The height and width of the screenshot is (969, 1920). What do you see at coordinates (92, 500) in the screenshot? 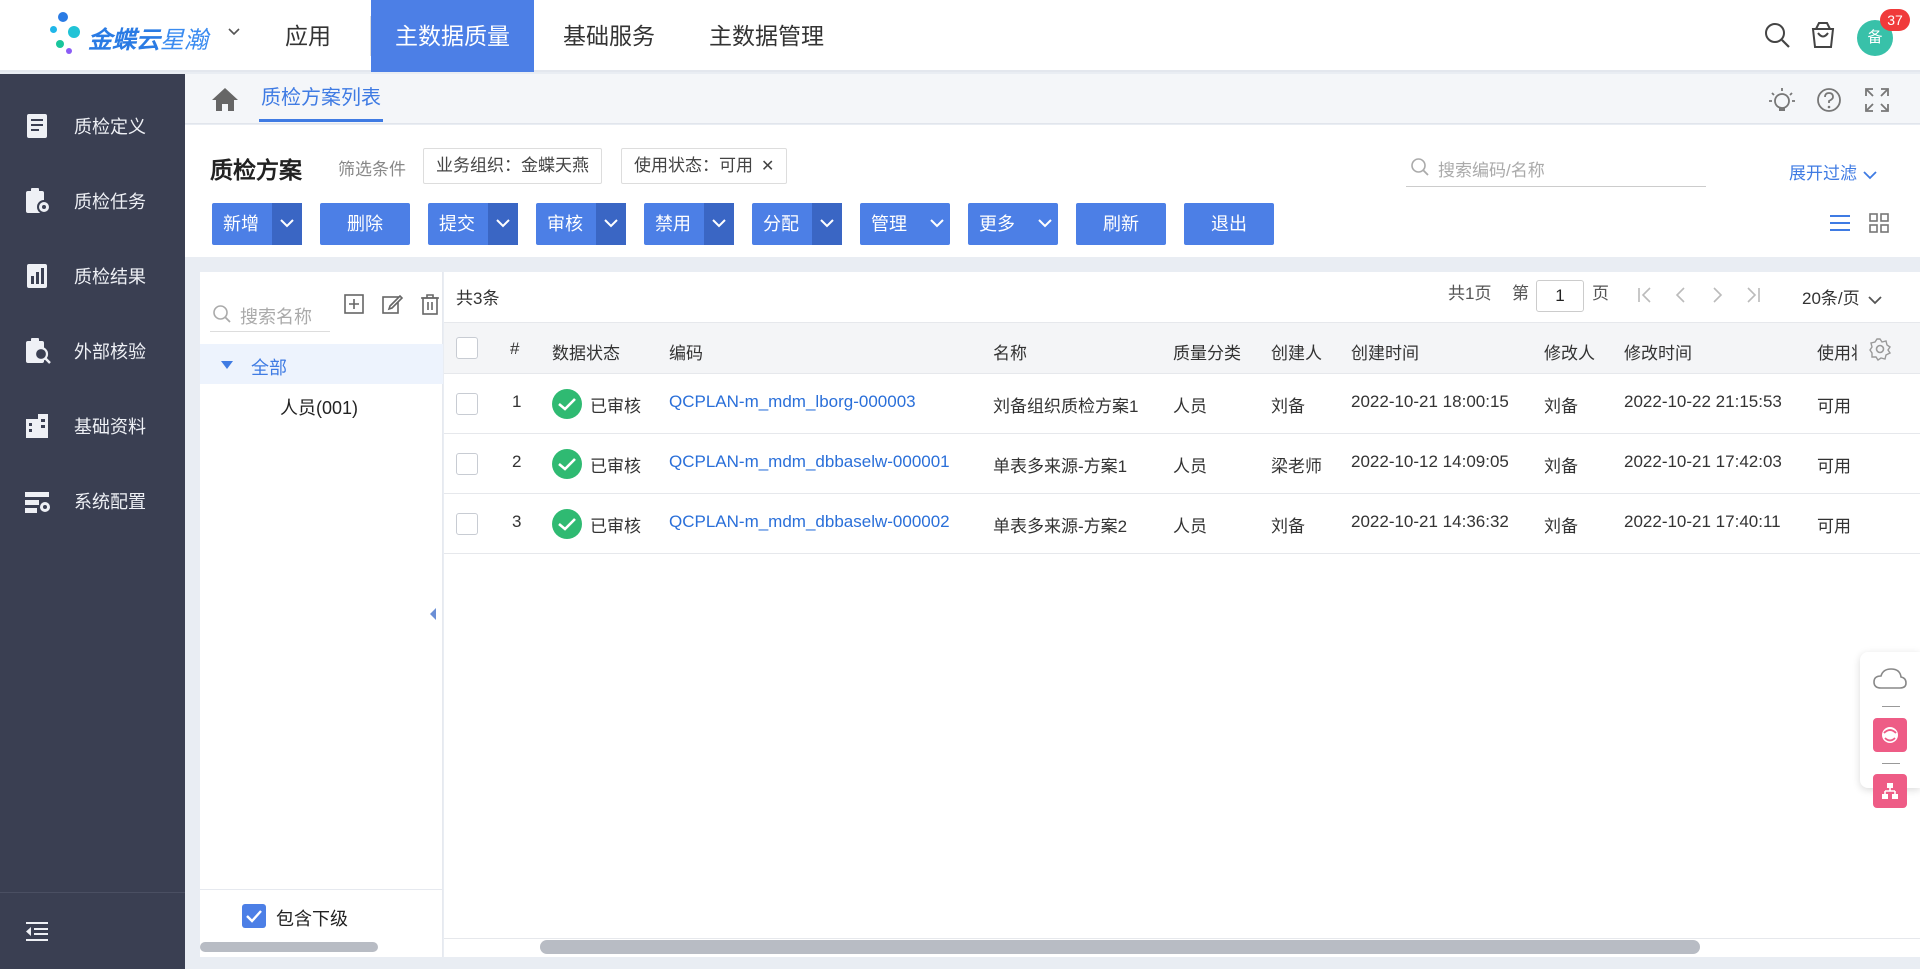
I see `sidebar-item-system-config: 系统配置` at bounding box center [92, 500].